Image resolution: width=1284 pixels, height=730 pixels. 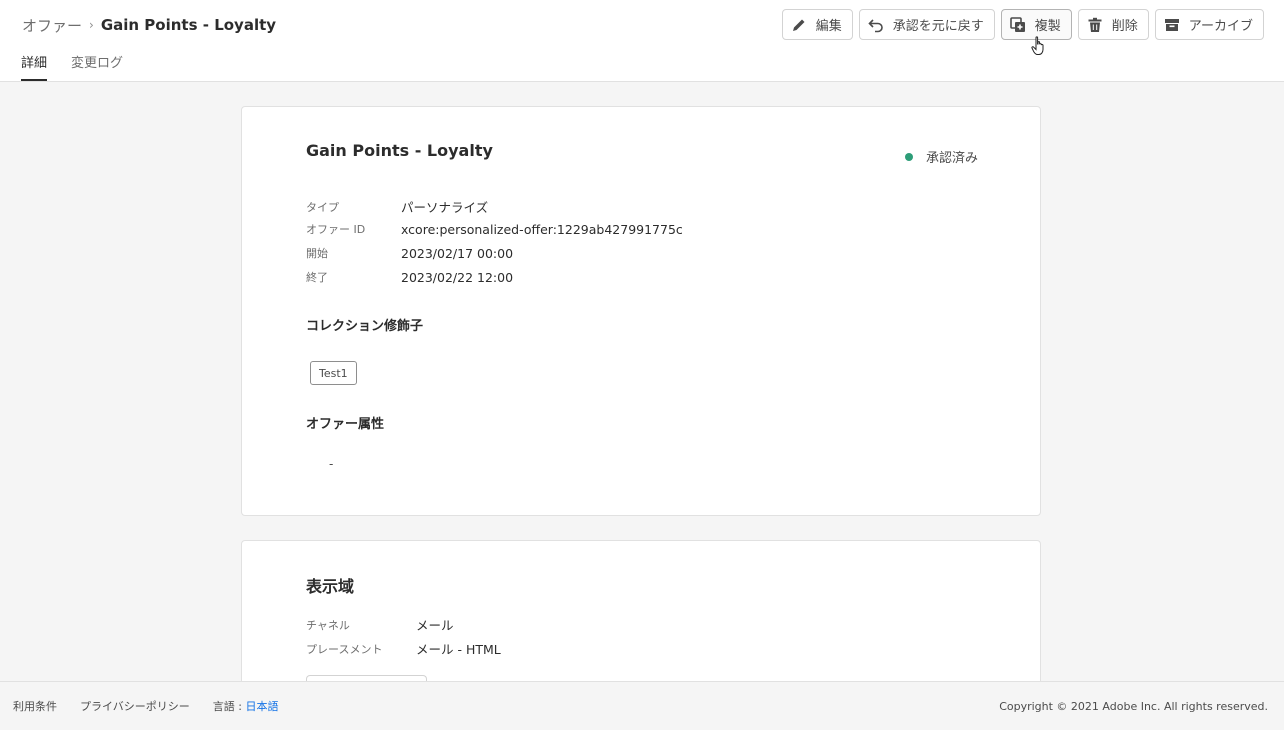 What do you see at coordinates (322, 207) in the screenshot?
I see `field-label: タイプ` at bounding box center [322, 207].